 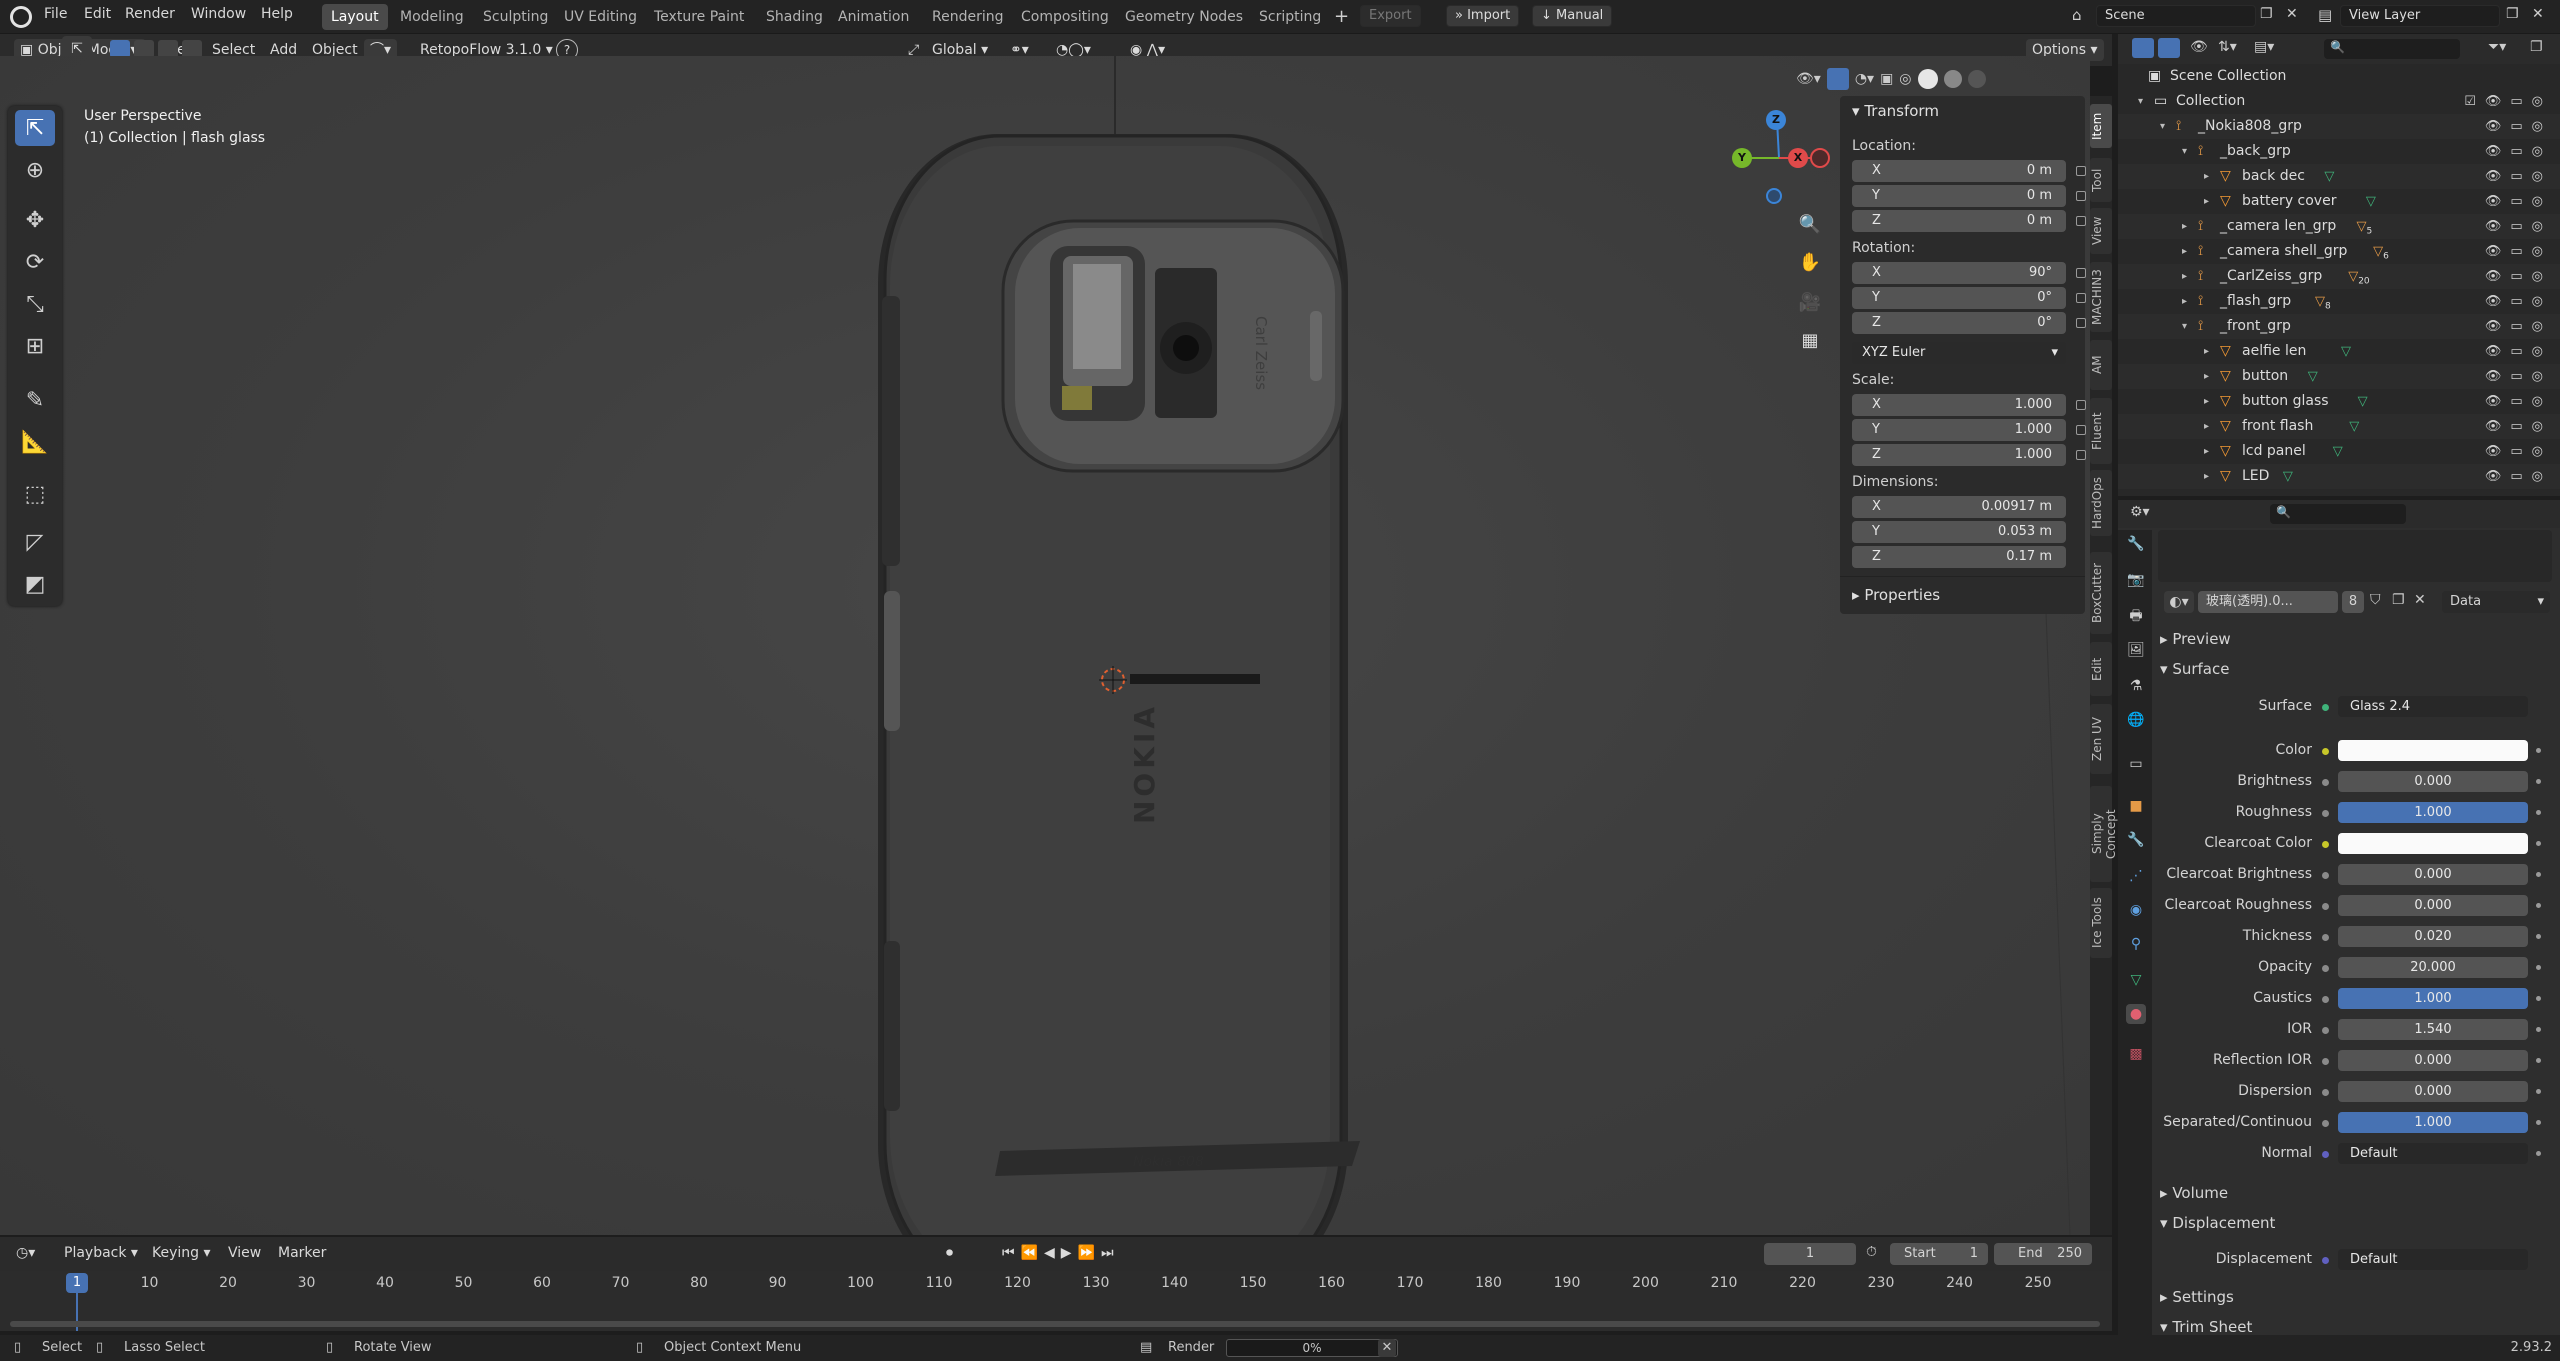 What do you see at coordinates (1820, 158) in the screenshot?
I see `gizmo-neg-x` at bounding box center [1820, 158].